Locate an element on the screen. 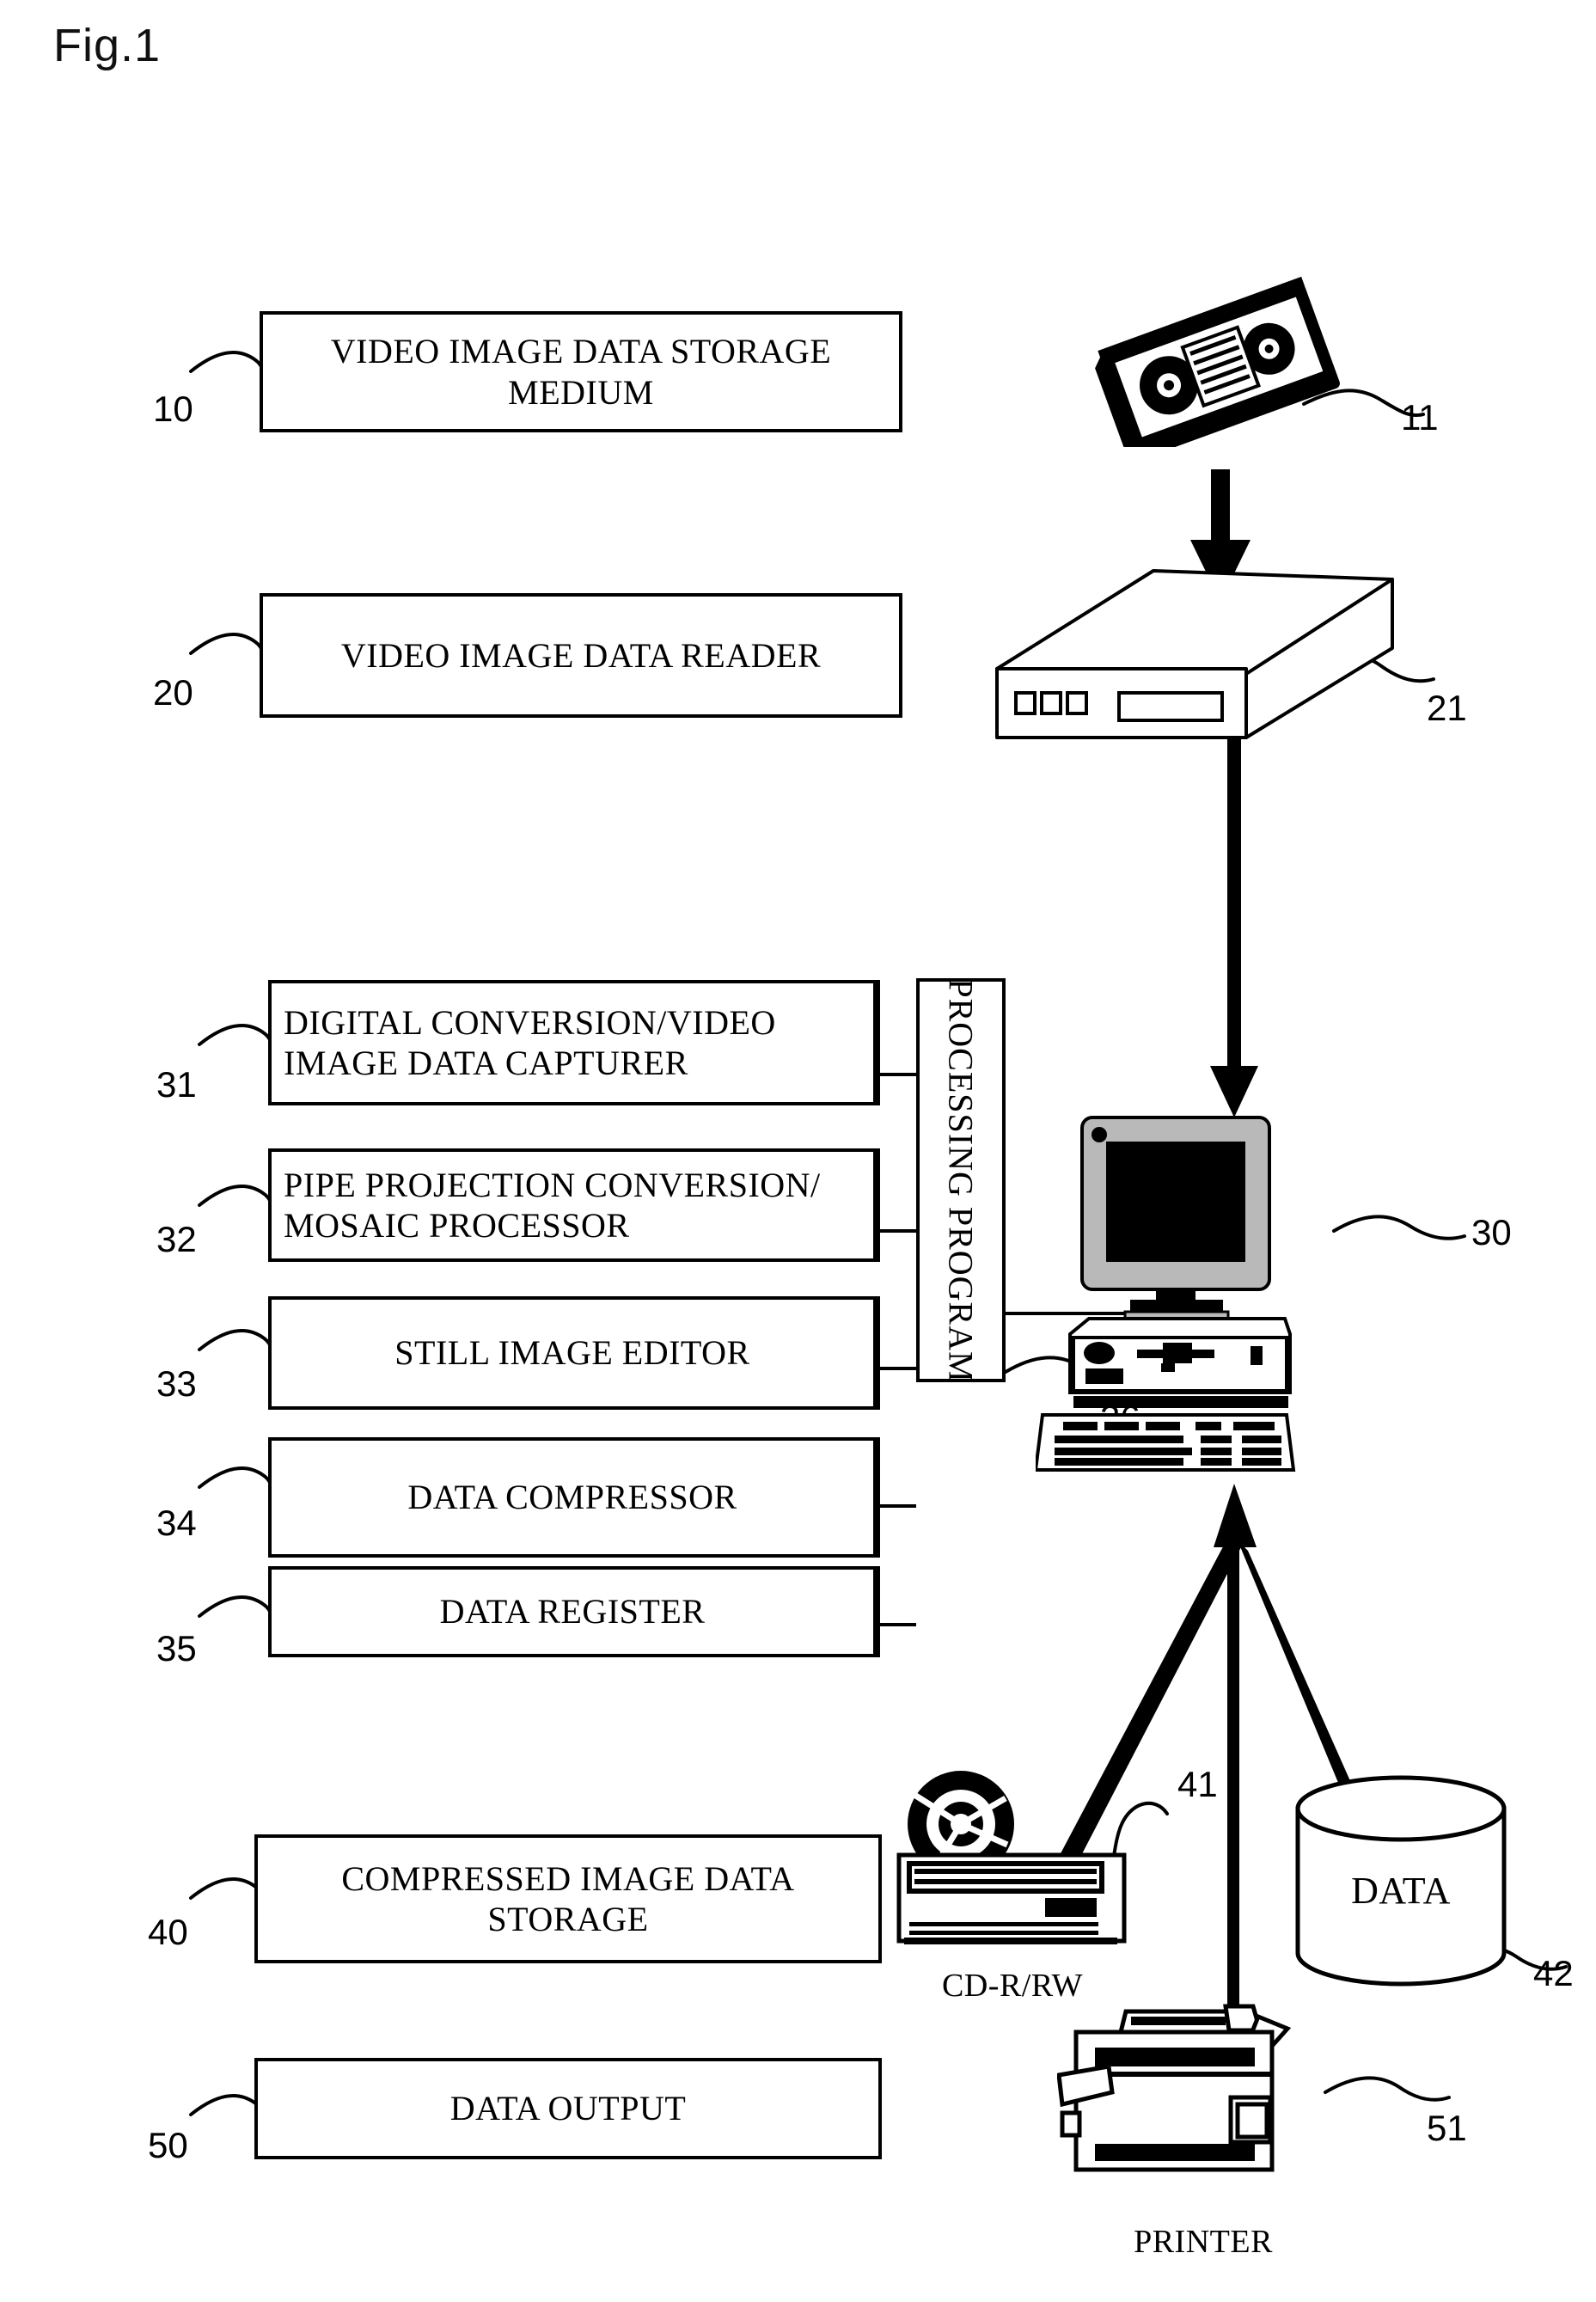 This screenshot has width=1596, height=2302. block-20-label: VIDEO IMAGE DATA READER is located at coordinates (581, 655).